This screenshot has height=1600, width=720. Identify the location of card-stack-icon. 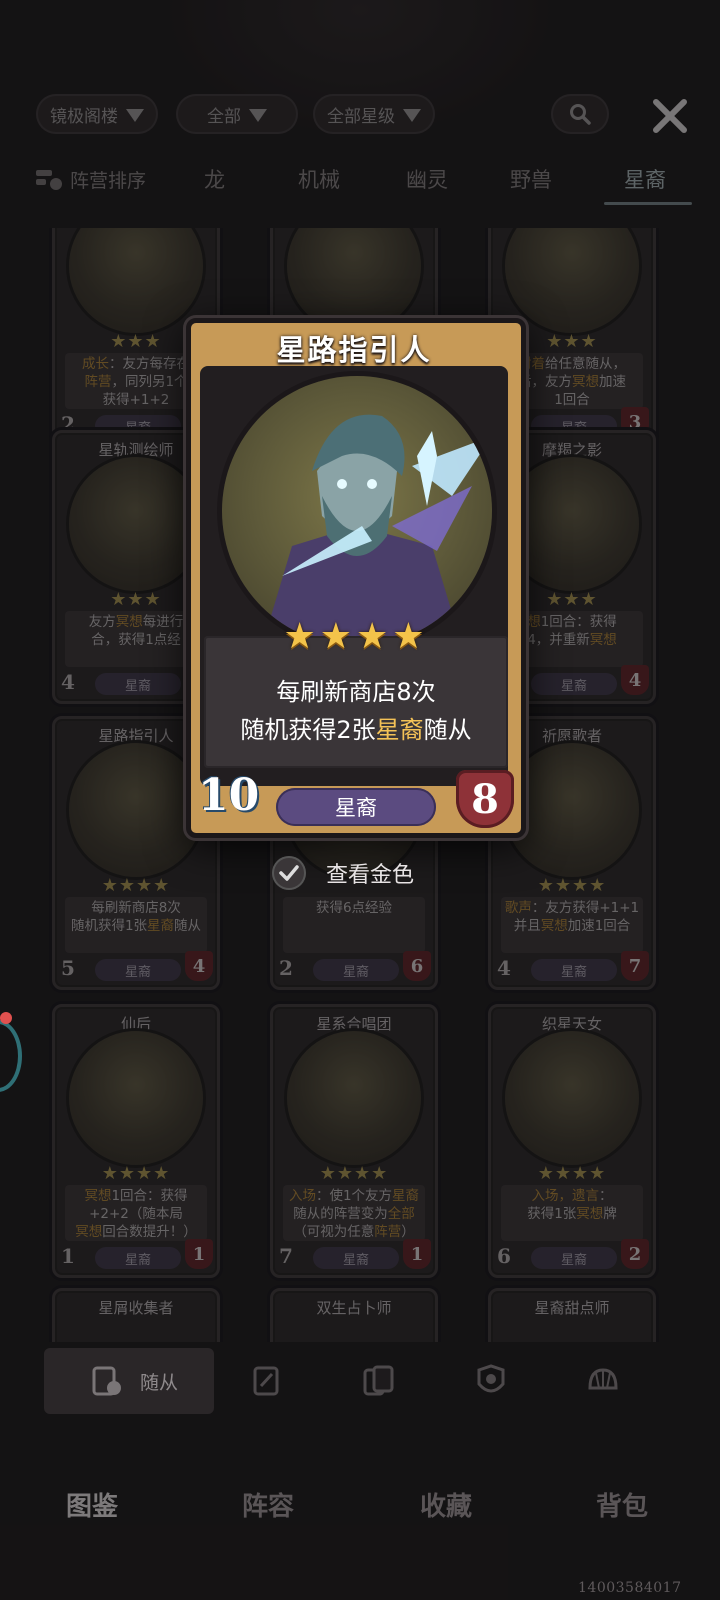
(379, 1381).